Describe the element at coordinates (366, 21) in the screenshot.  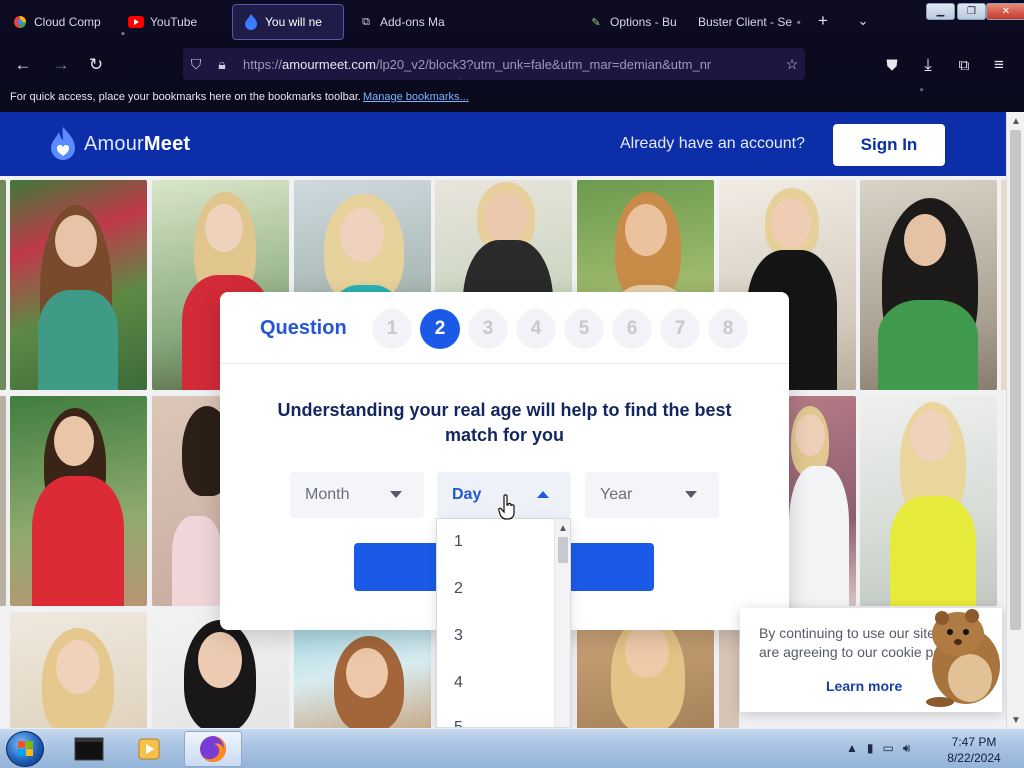
I see `puzzle-icon: ⧉` at that location.